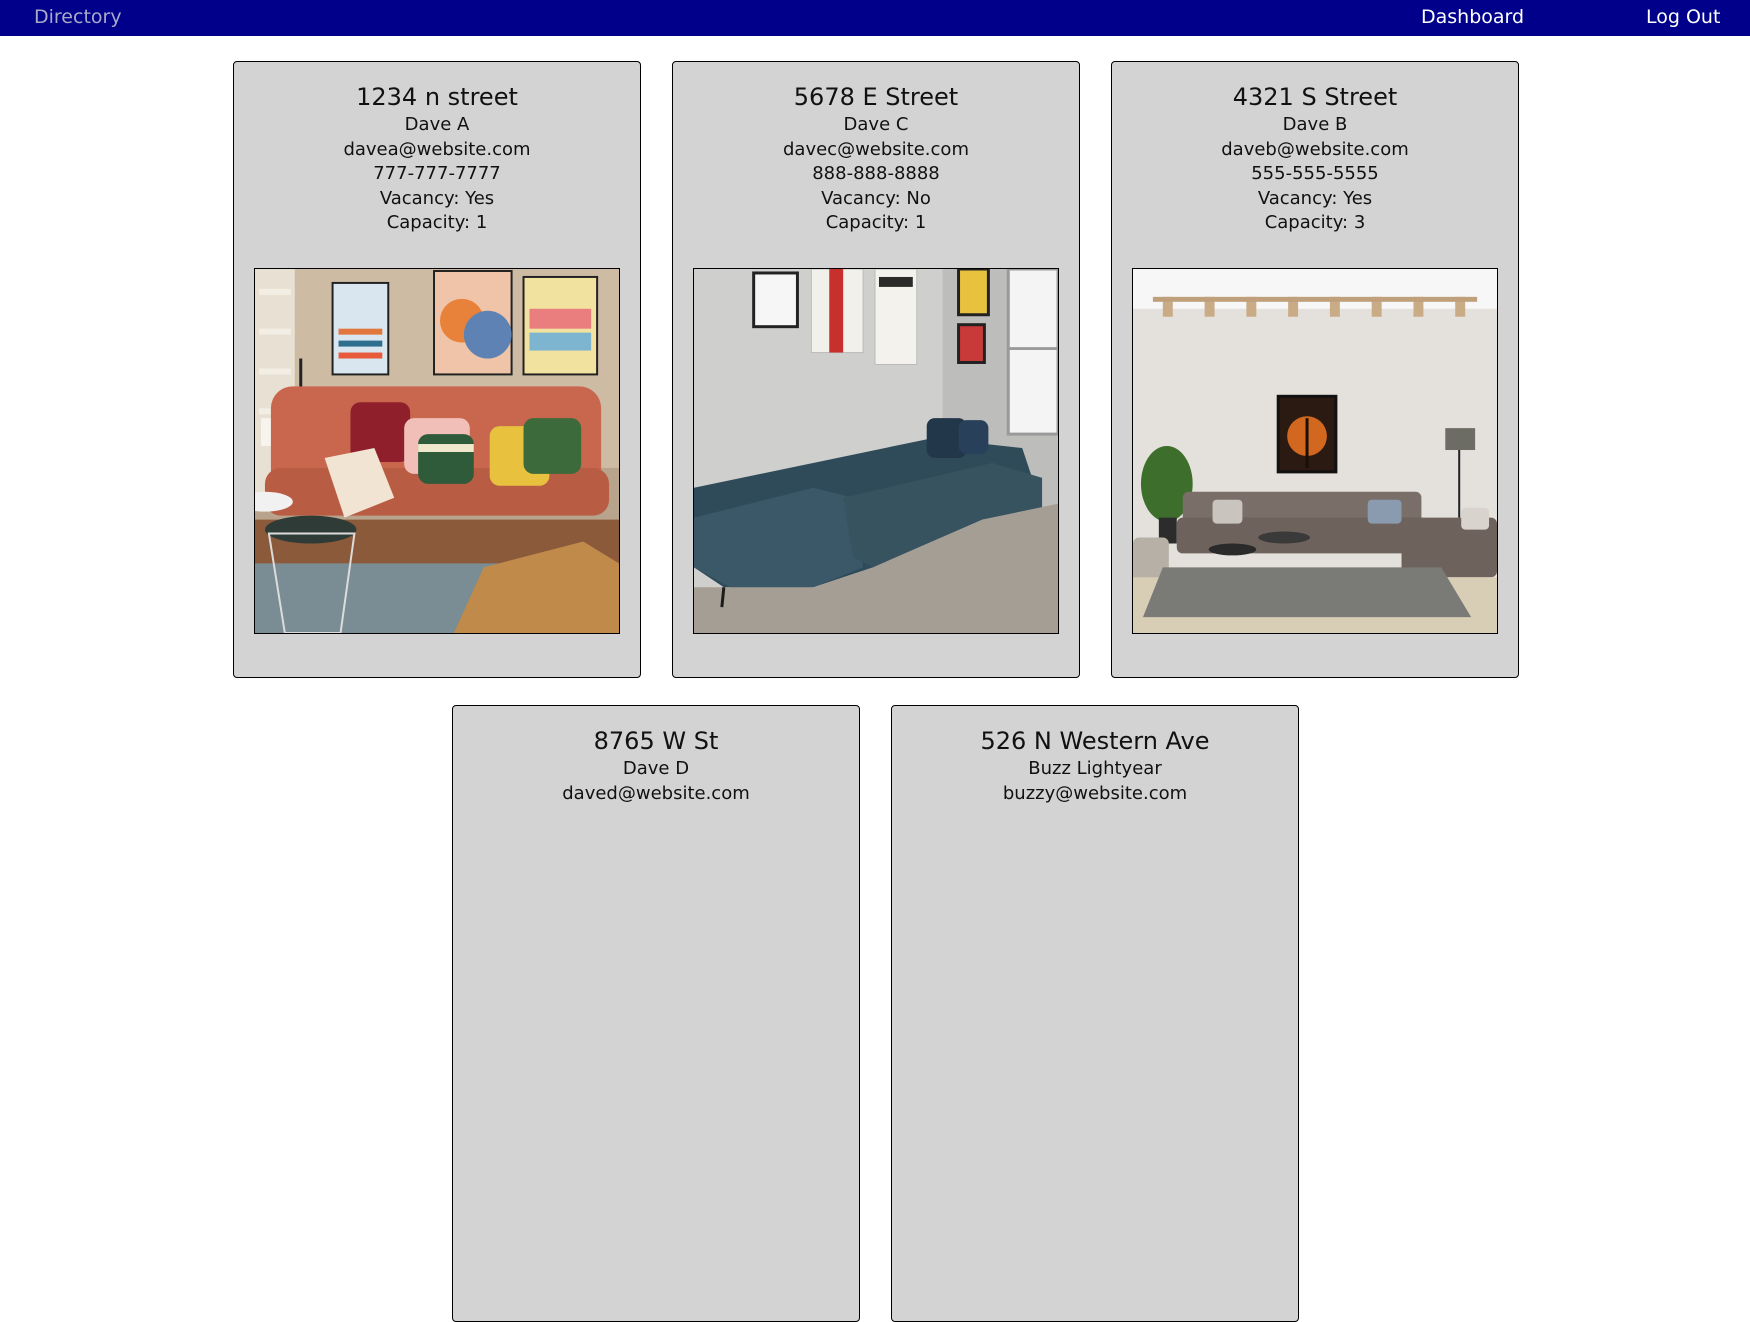 The image size is (1750, 1322). What do you see at coordinates (876, 149) in the screenshot?
I see `listing-email: davec@website.com` at bounding box center [876, 149].